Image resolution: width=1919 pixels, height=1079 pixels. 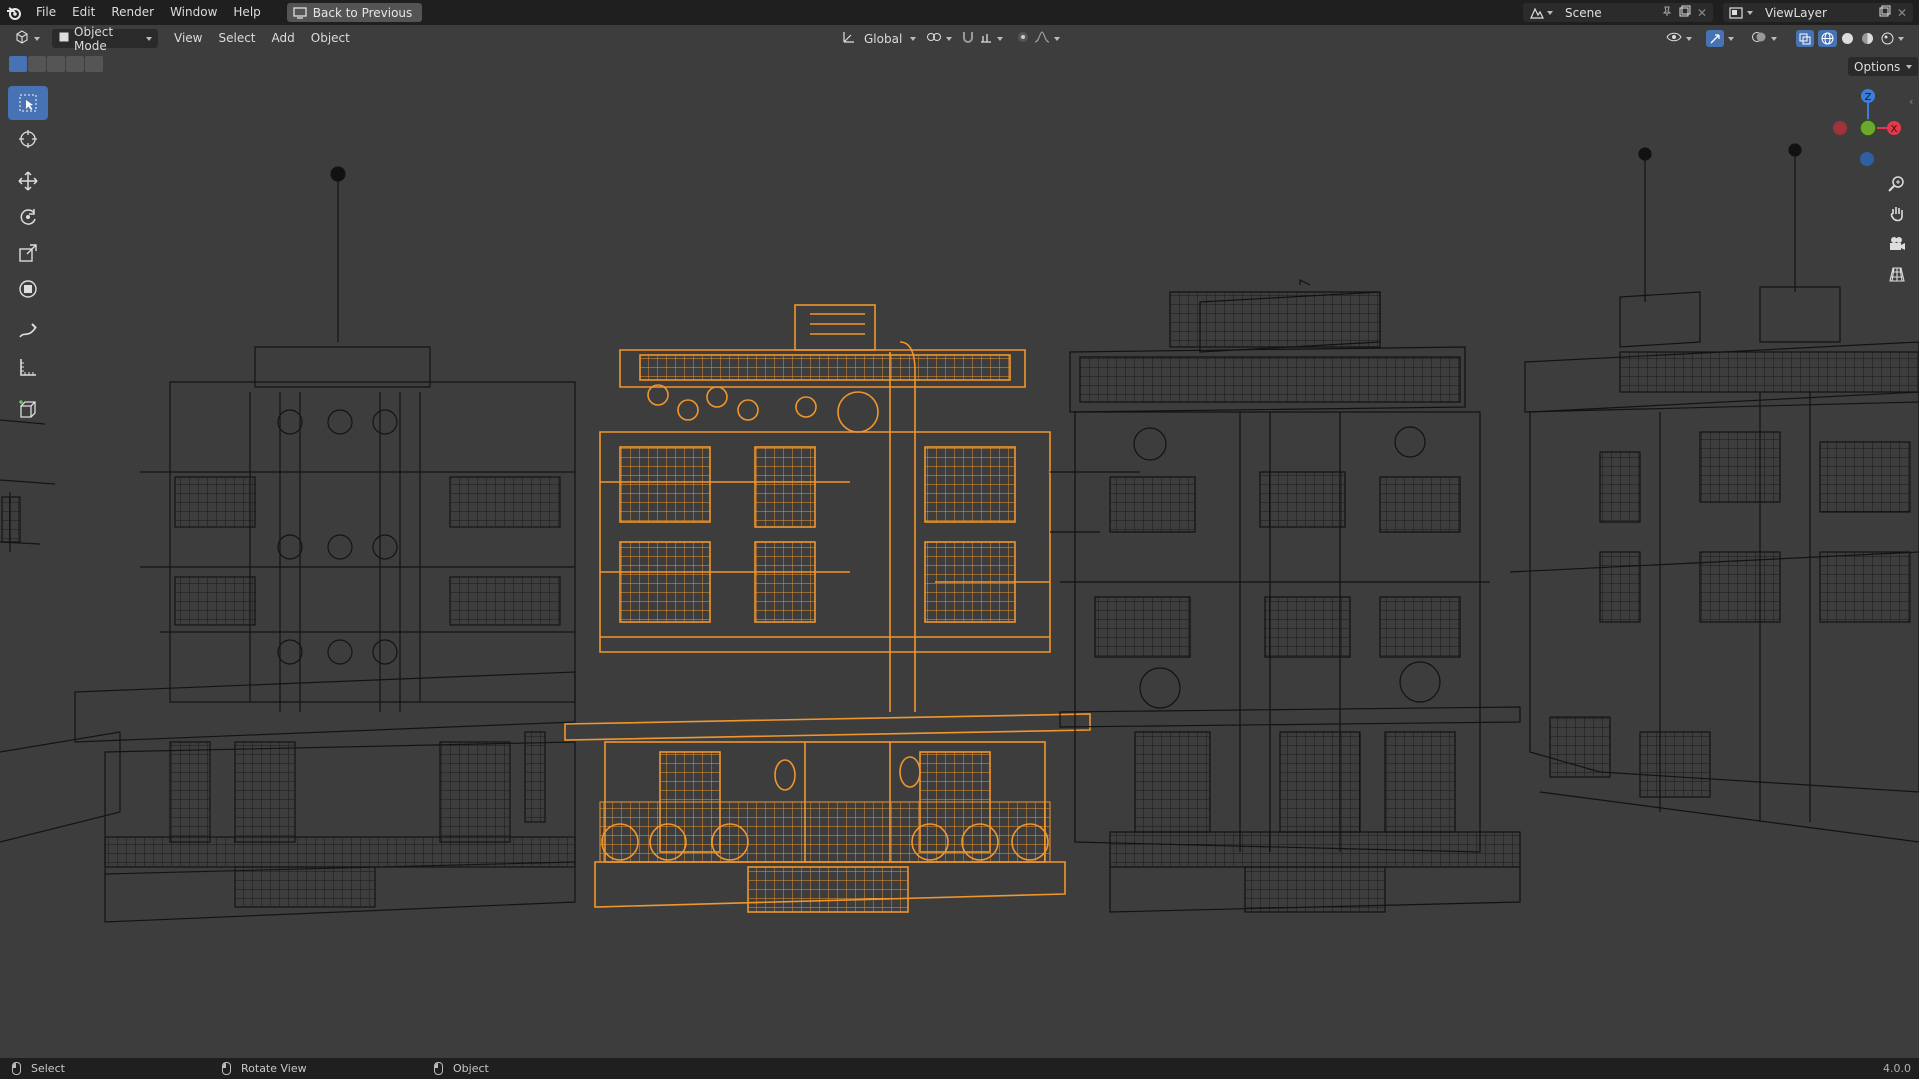 I want to click on transform-tool, so click(x=28, y=289).